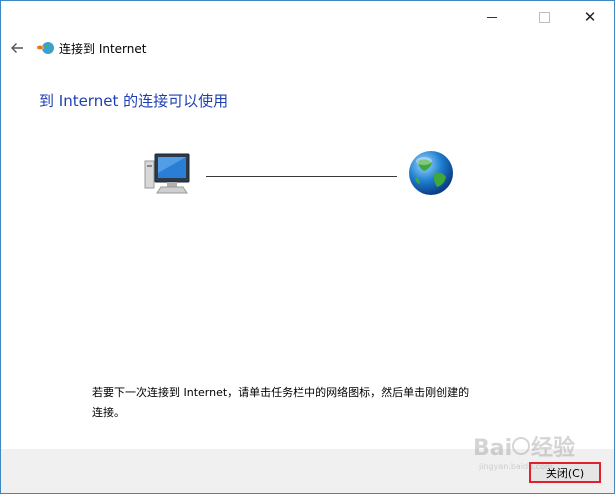  What do you see at coordinates (167, 173) in the screenshot?
I see `computer-icon` at bounding box center [167, 173].